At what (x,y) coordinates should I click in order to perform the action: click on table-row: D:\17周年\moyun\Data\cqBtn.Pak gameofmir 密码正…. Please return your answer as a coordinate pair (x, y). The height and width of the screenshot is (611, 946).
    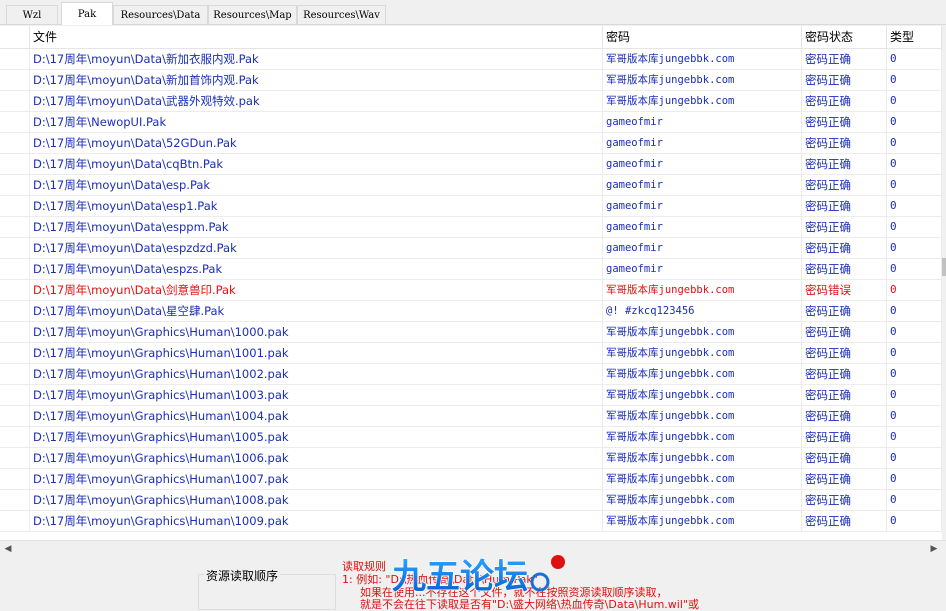
    Looking at the image, I should click on (471, 164).